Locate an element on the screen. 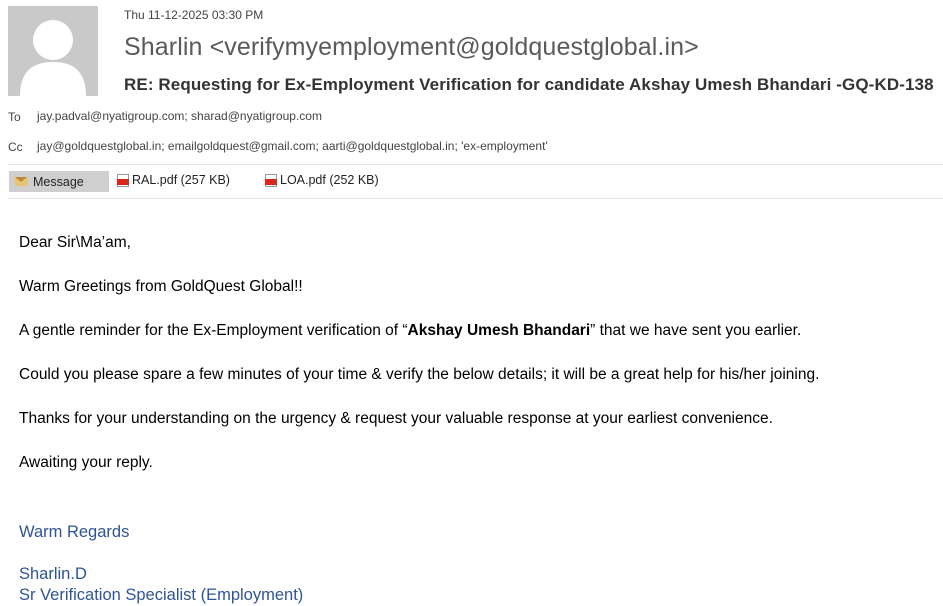  attachment-loa: LOA.pdf (252 KB) is located at coordinates (322, 180).